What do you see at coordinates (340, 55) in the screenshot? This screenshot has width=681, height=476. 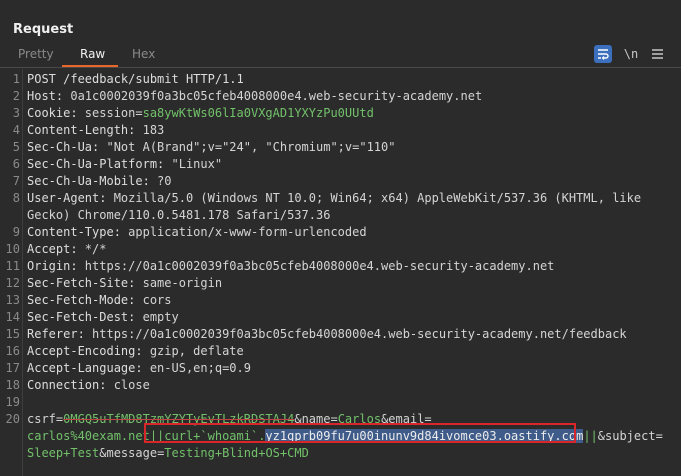 I see `view-tabs: Pretty Raw Hex \n` at bounding box center [340, 55].